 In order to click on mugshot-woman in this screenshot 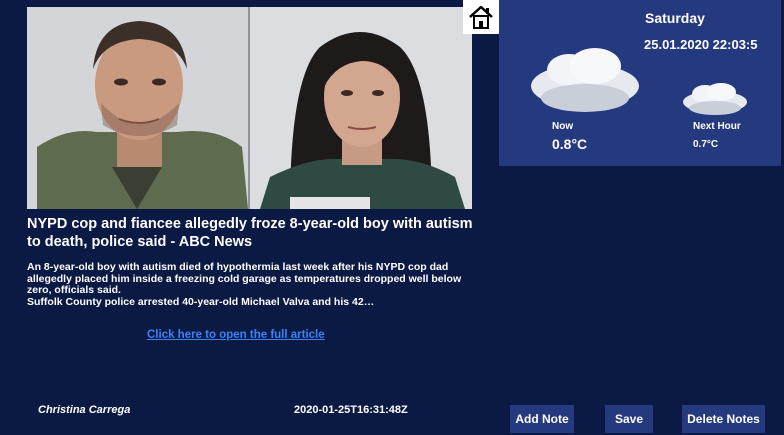, I will do `click(361, 108)`.